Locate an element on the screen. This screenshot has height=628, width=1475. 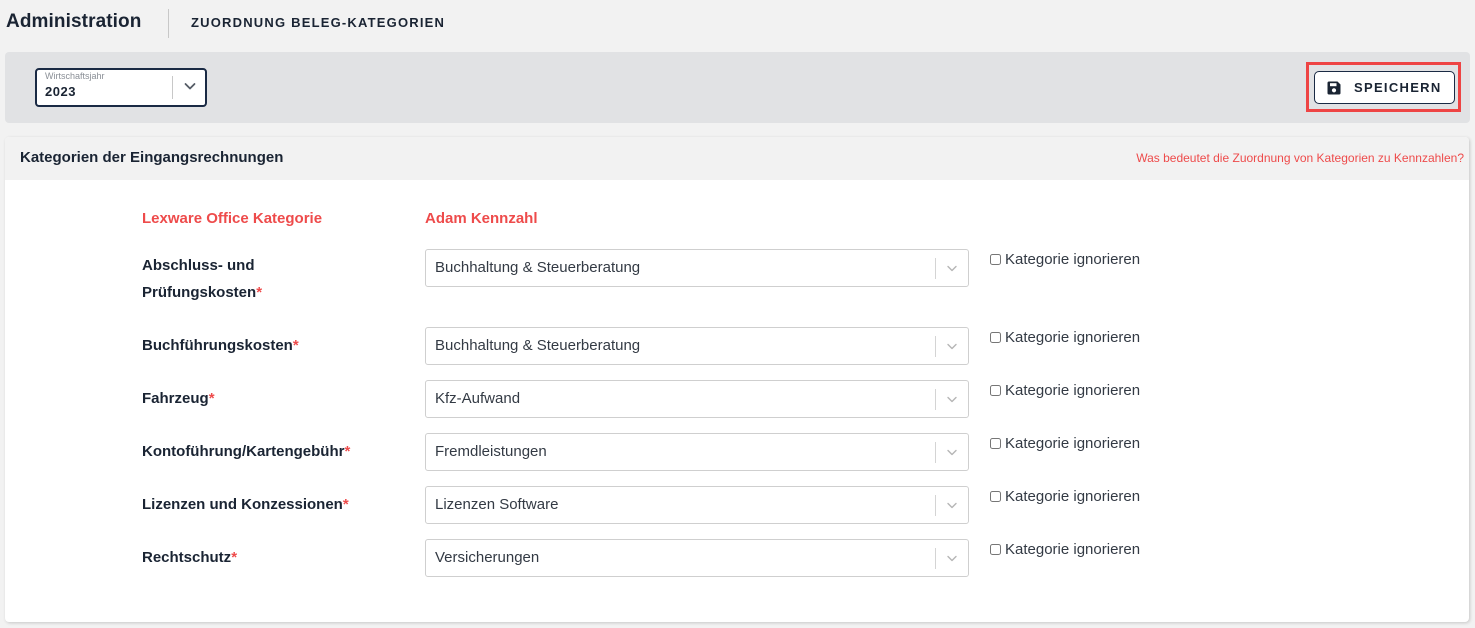
save-button-label: SPEICHERN is located at coordinates (1398, 87).